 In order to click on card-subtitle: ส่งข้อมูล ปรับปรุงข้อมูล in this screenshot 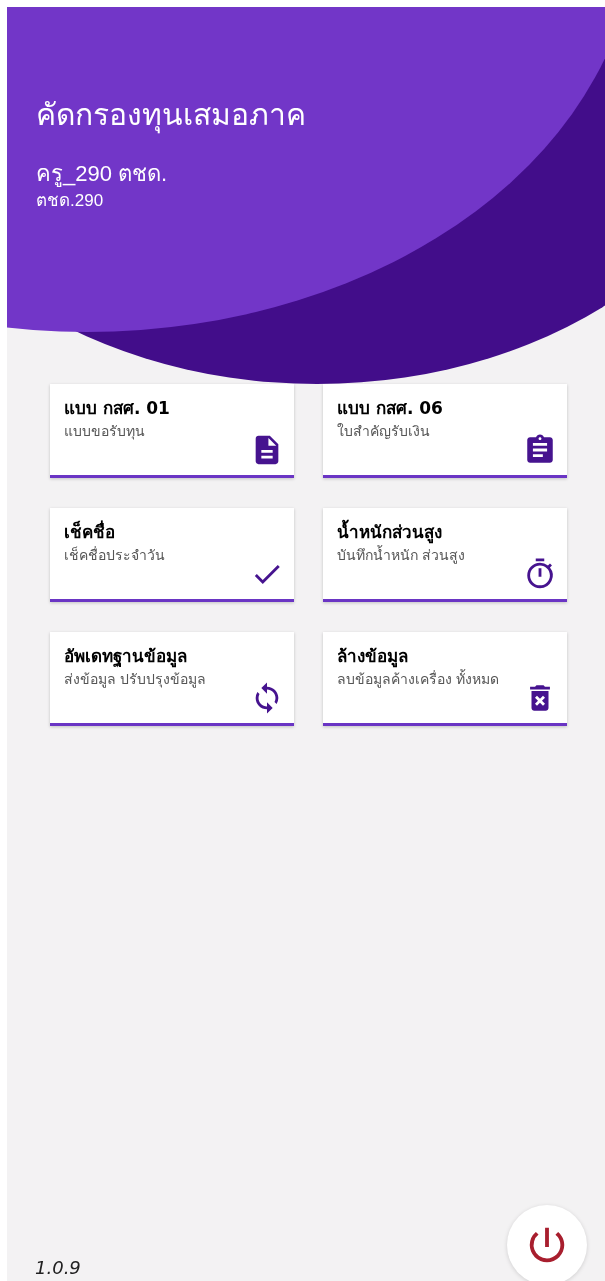, I will do `click(136, 680)`.